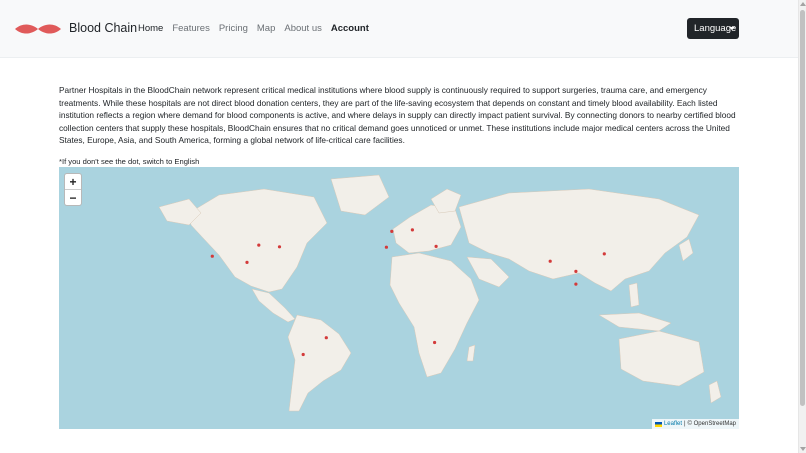  Describe the element at coordinates (350, 28) in the screenshot. I see `nav-account: Account` at that location.